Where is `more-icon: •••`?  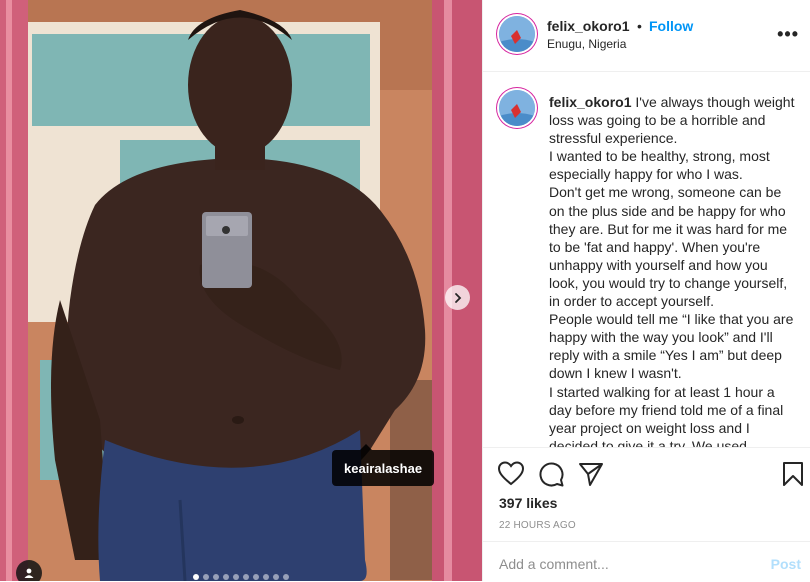
more-icon: ••• is located at coordinates (788, 34).